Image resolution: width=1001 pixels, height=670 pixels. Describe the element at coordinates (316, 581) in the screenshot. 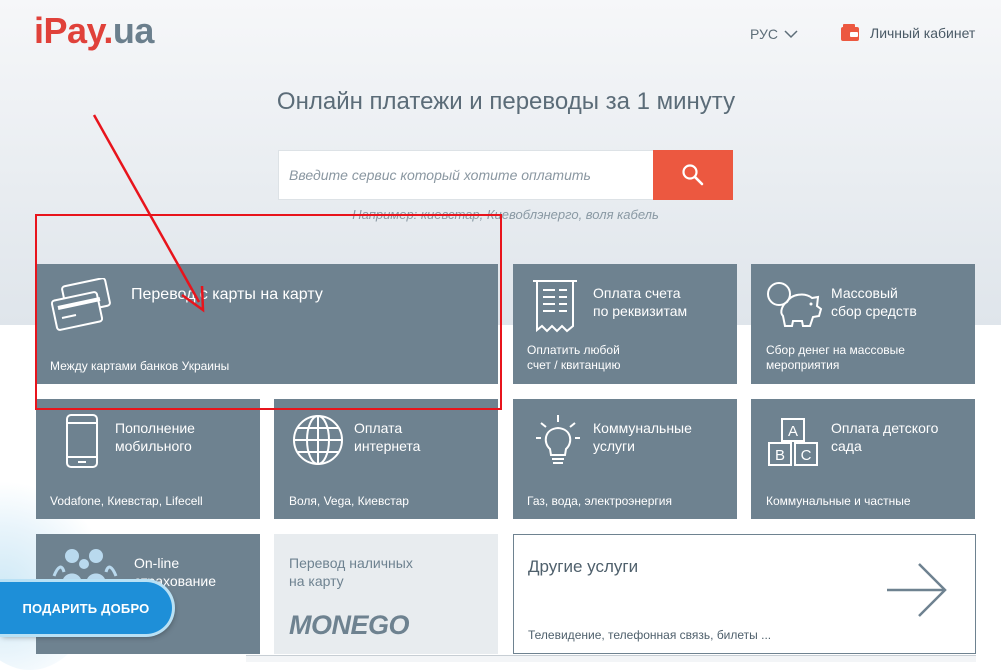

I see `tile-title-line2: на карту` at that location.